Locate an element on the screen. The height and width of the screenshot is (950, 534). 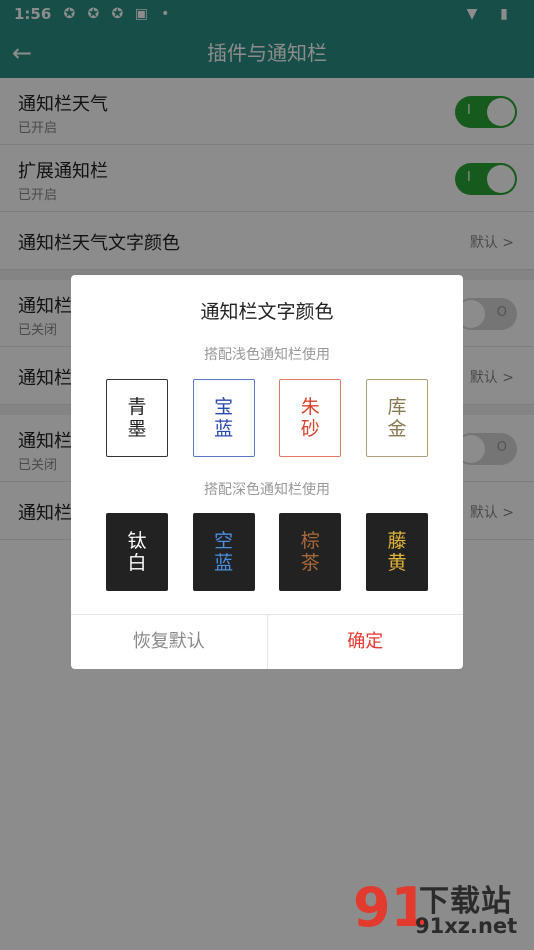
swatch-baolan: 宝蓝 is located at coordinates (223, 418).